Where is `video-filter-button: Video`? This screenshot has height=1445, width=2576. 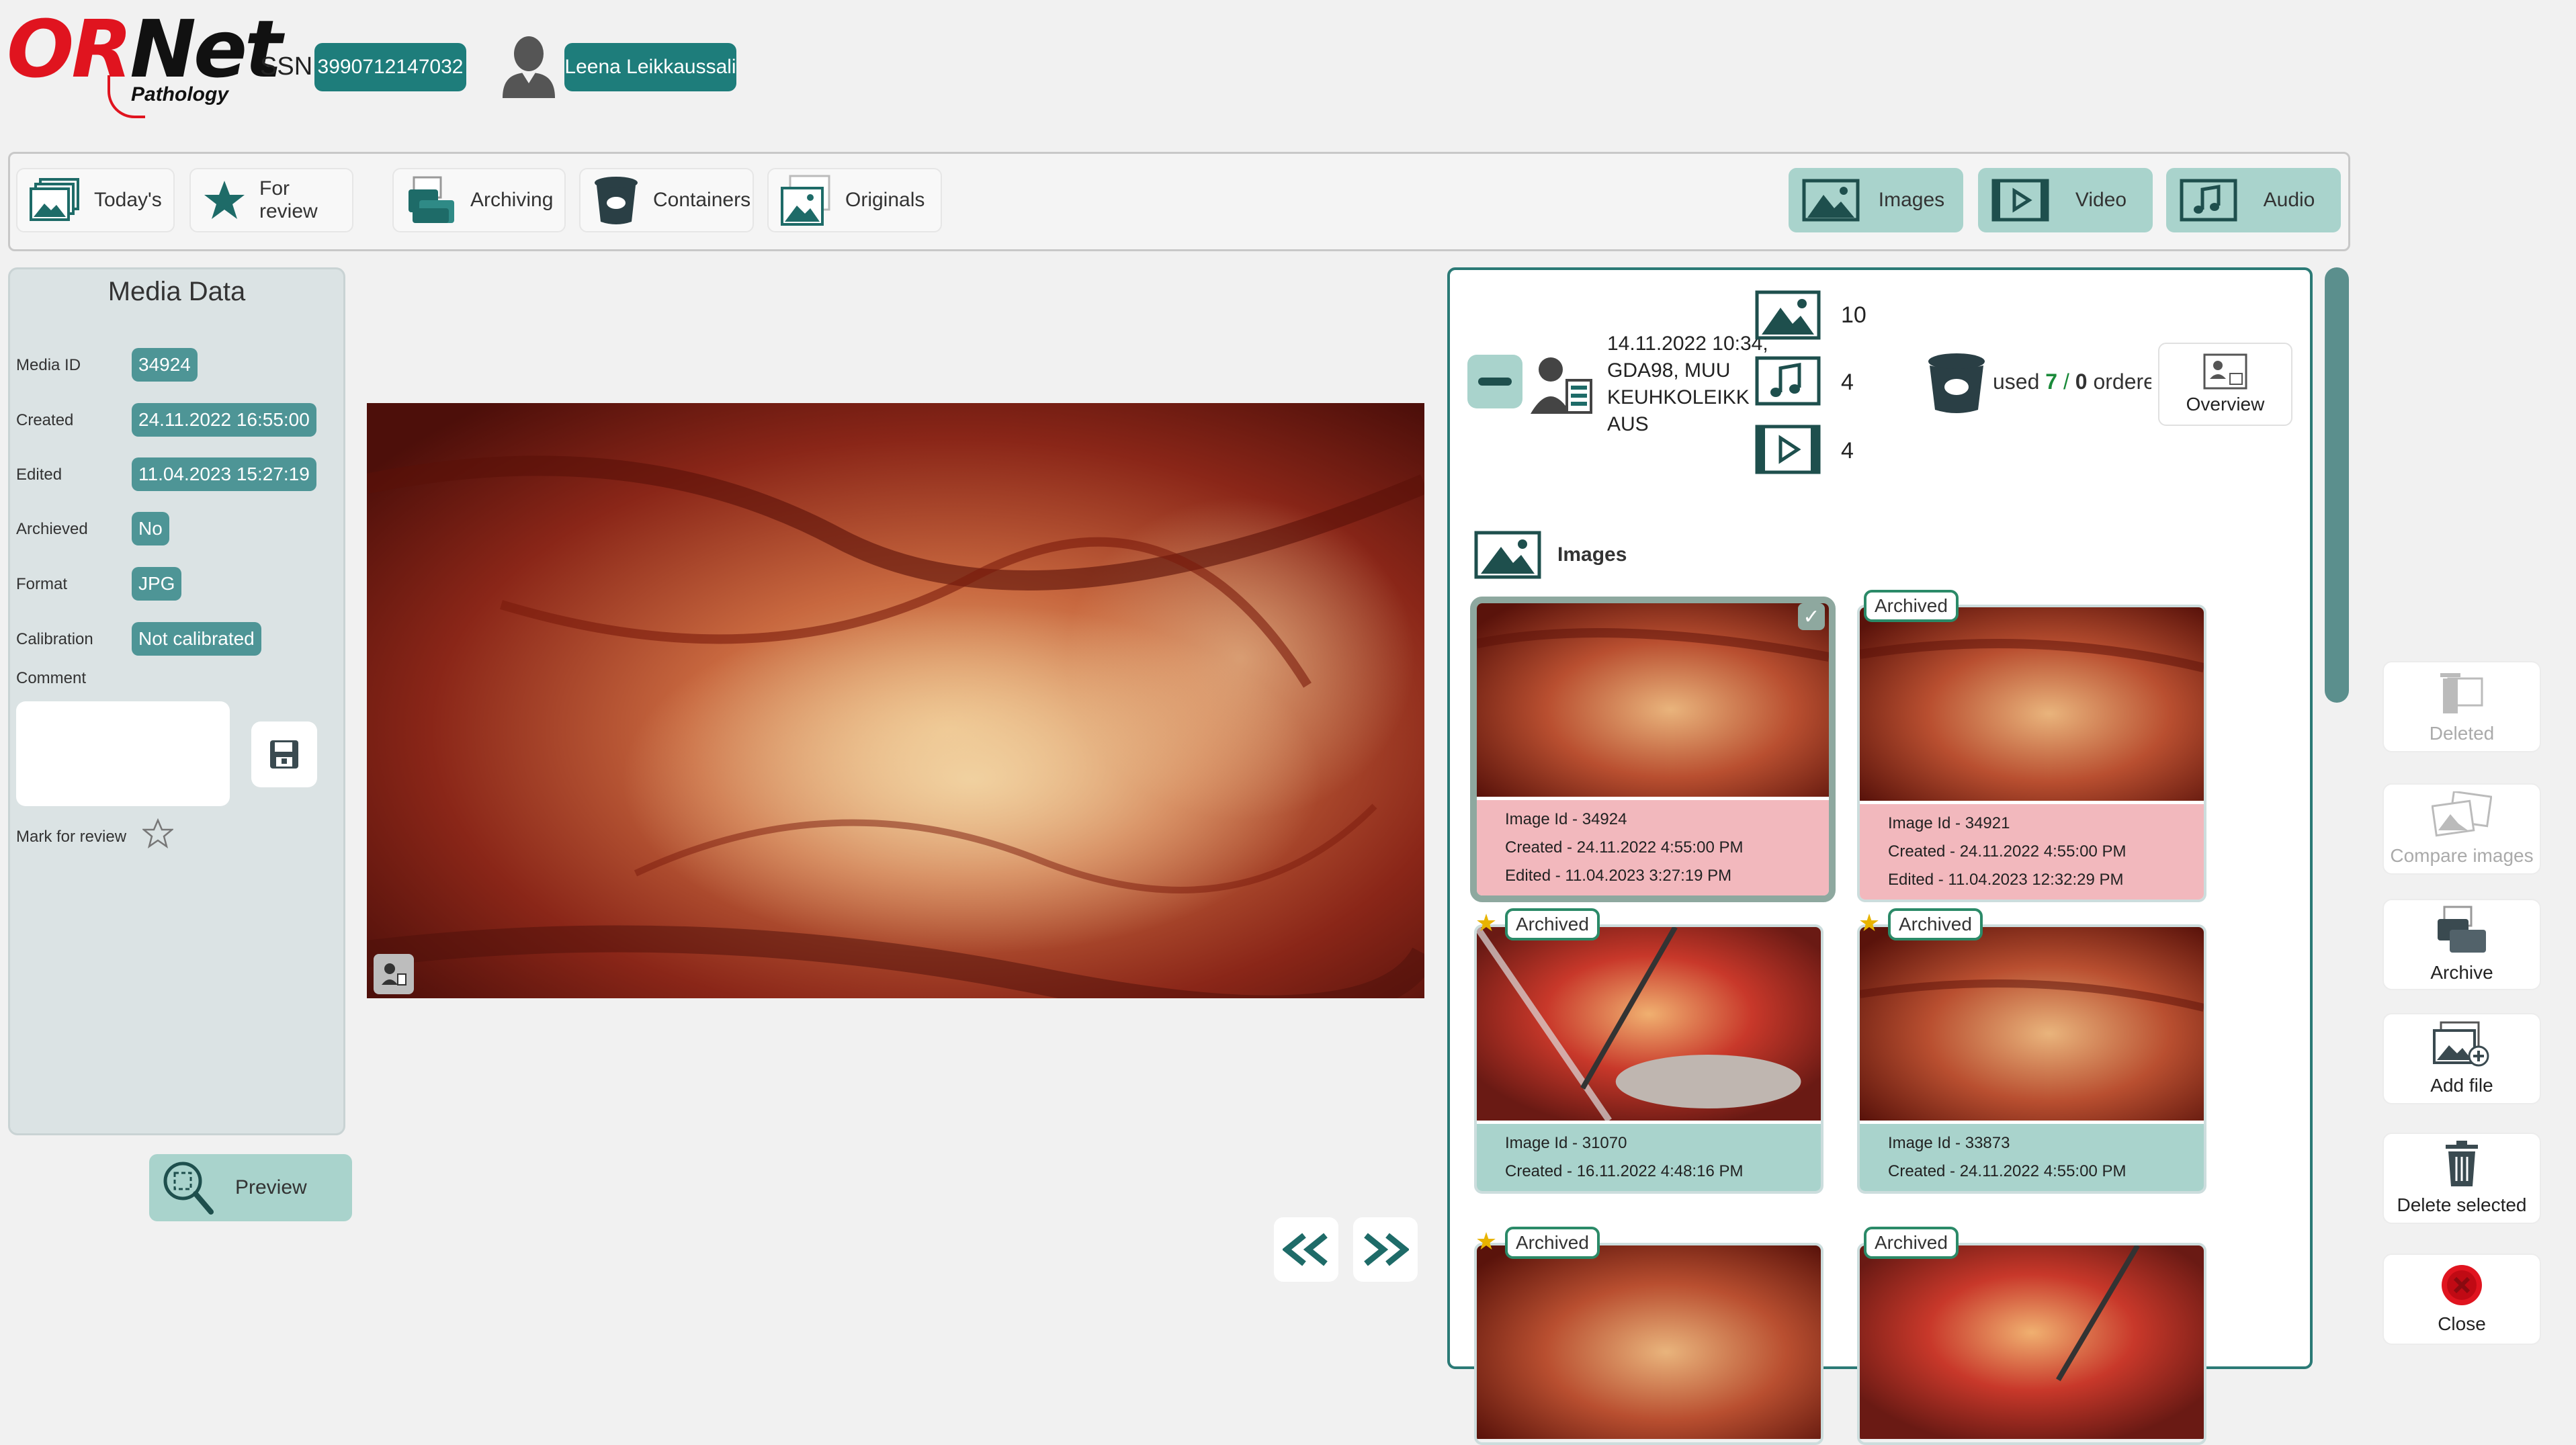
video-filter-button: Video is located at coordinates (2065, 200).